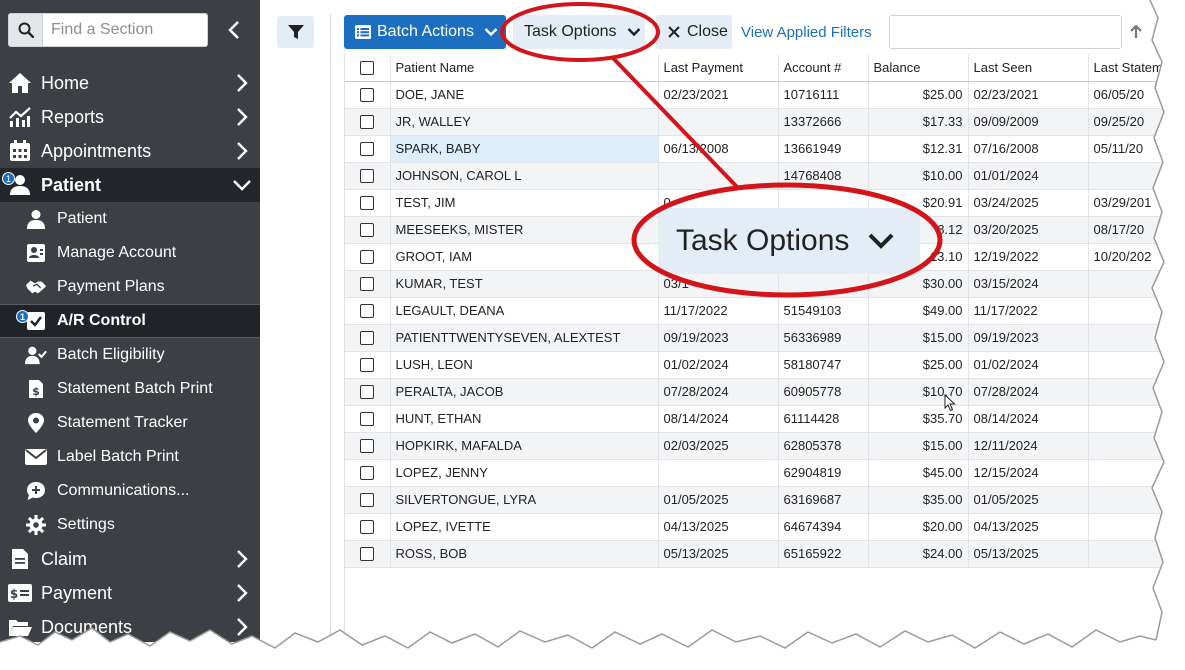 This screenshot has width=1185, height=670. What do you see at coordinates (718, 527) in the screenshot?
I see `cell-last-payment: 04/13/2025` at bounding box center [718, 527].